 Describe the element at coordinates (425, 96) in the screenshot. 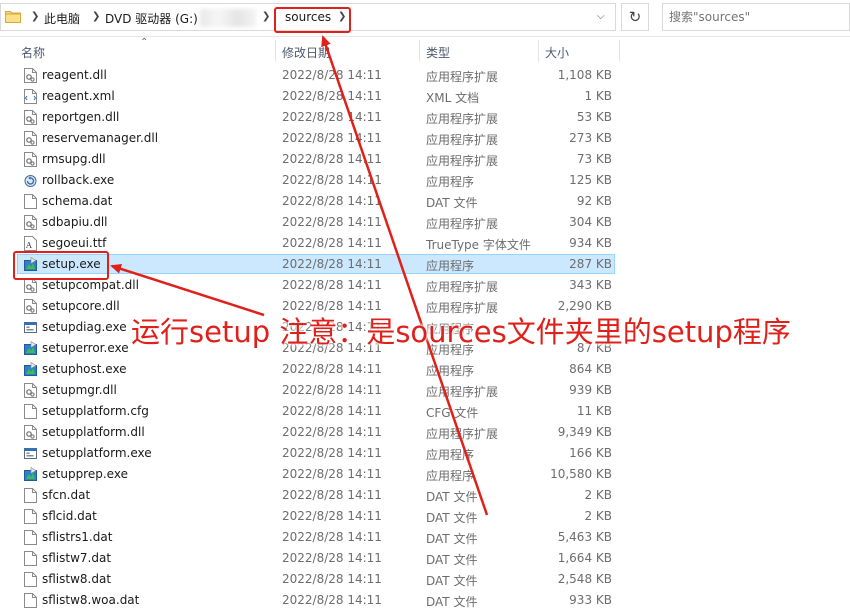

I see `file-row: reagent.xml 2022/8/28 14:11 XML 文档 1 KB` at that location.